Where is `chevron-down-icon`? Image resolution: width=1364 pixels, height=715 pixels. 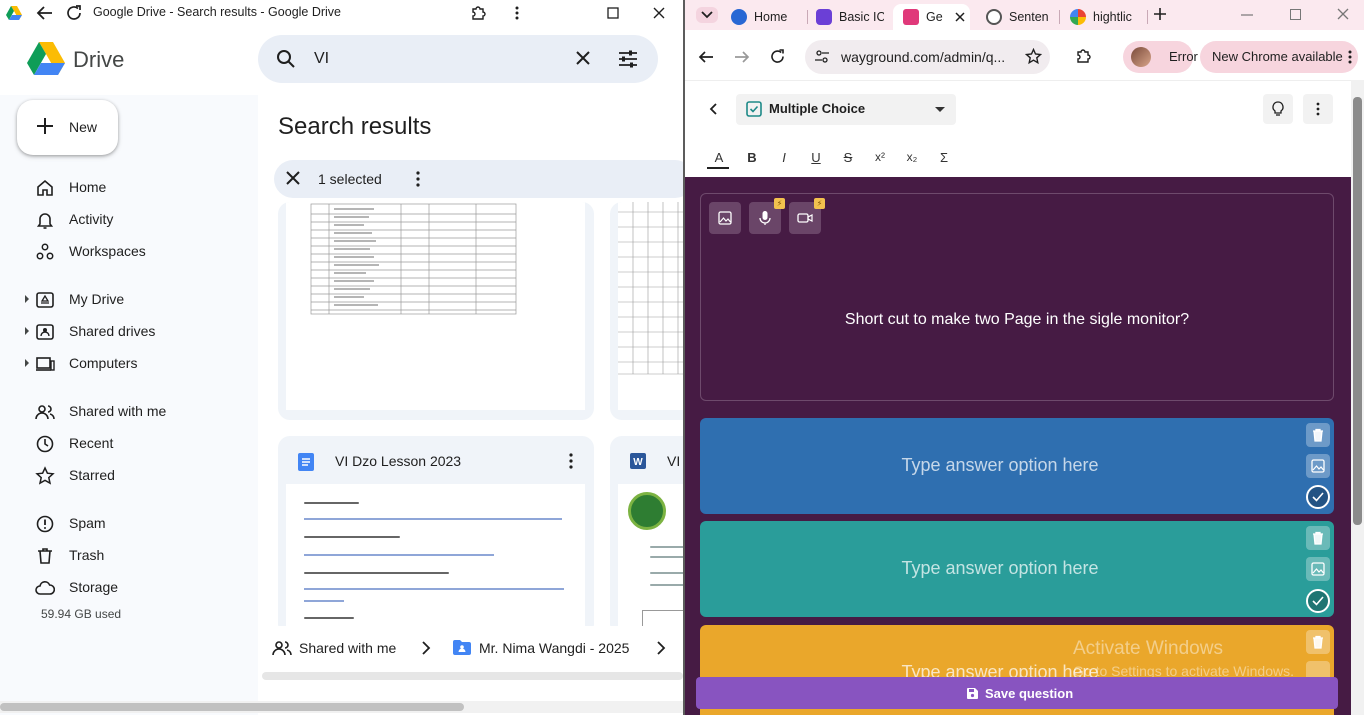
chevron-down-icon is located at coordinates (707, 15).